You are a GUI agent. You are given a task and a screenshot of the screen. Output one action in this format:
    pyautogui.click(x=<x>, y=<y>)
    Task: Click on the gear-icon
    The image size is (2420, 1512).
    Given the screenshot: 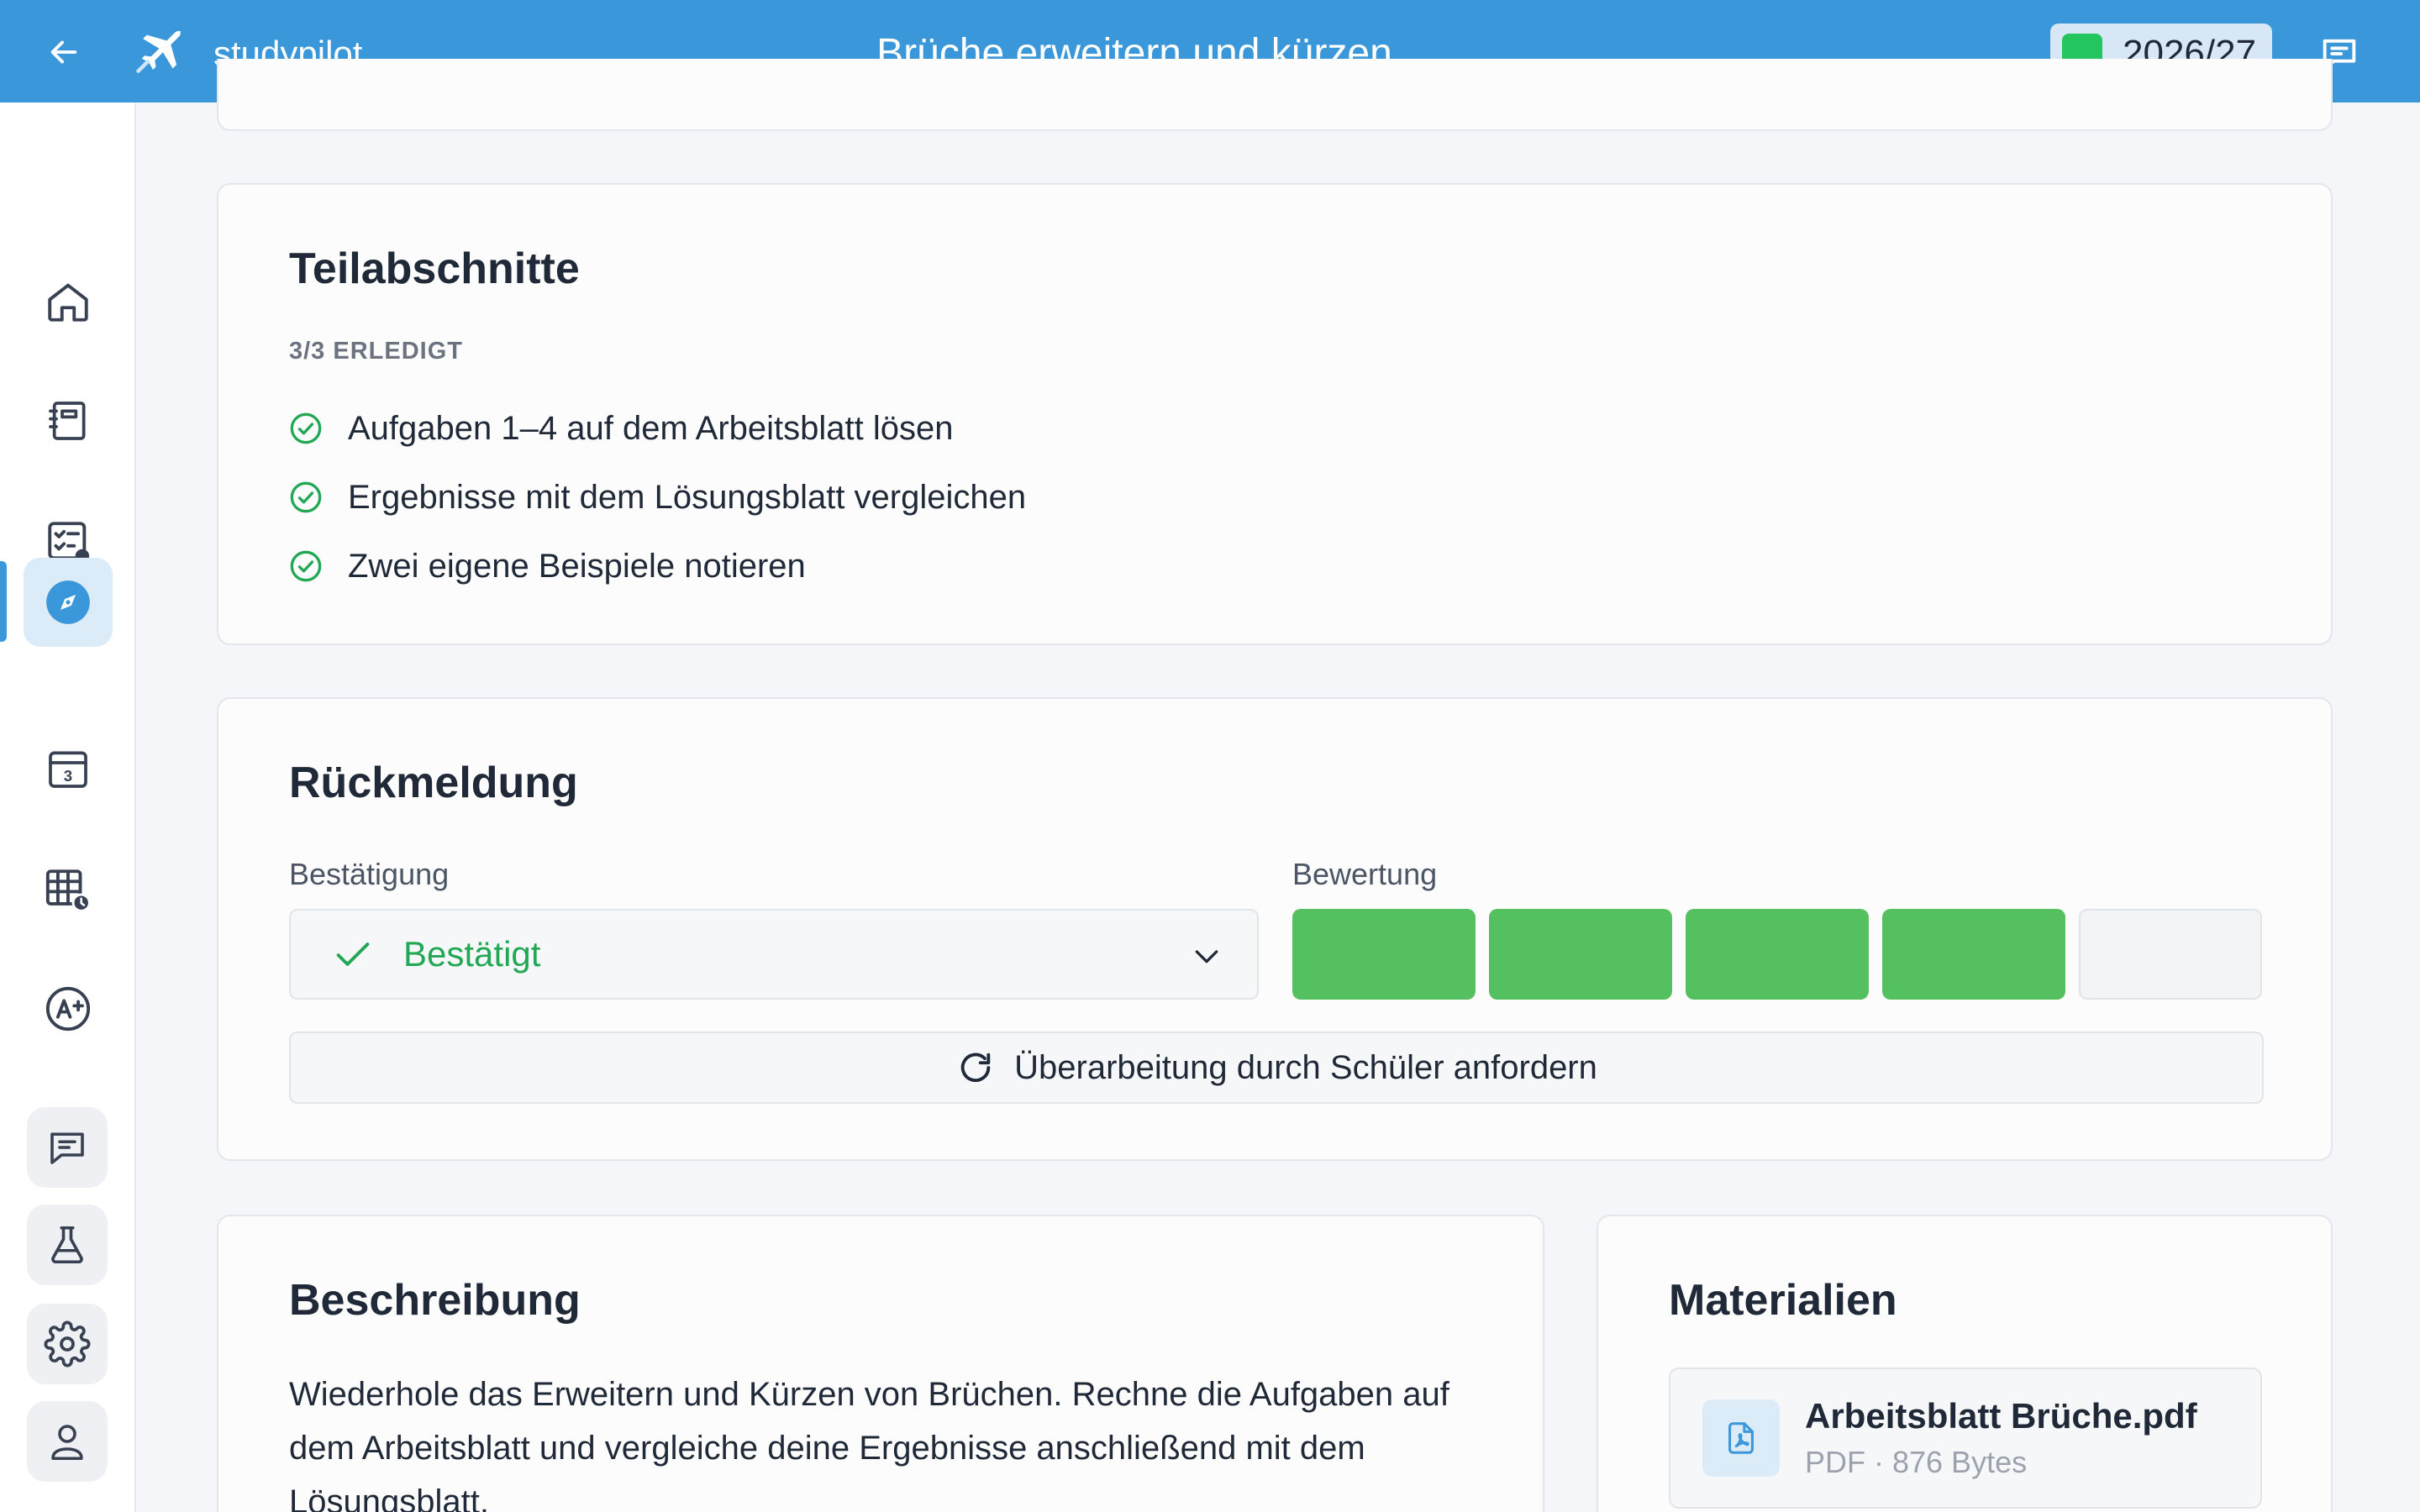 What is the action you would take?
    pyautogui.click(x=67, y=1344)
    